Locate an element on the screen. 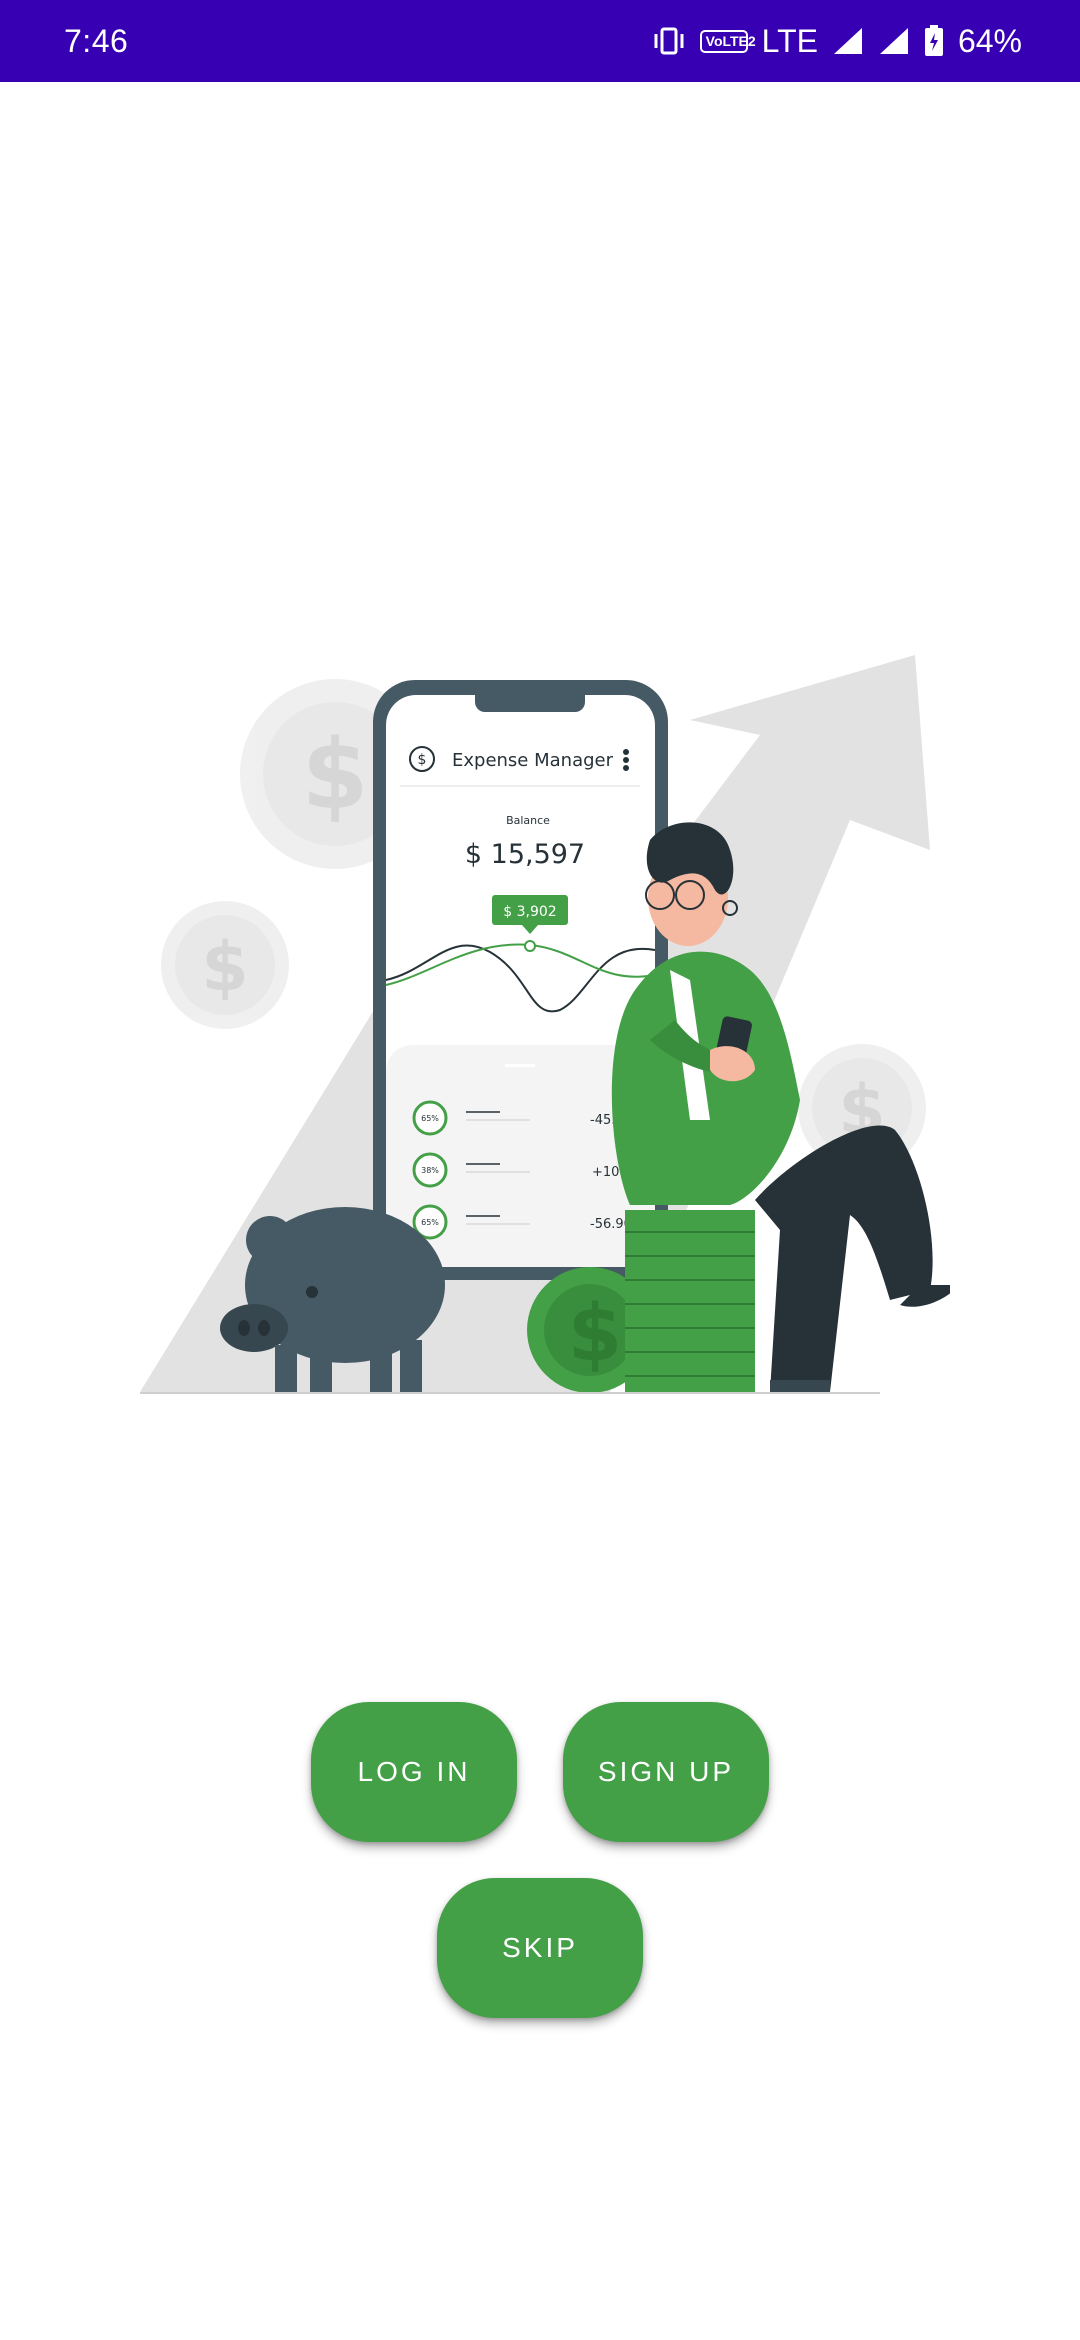  vibrate-icon is located at coordinates (669, 41).